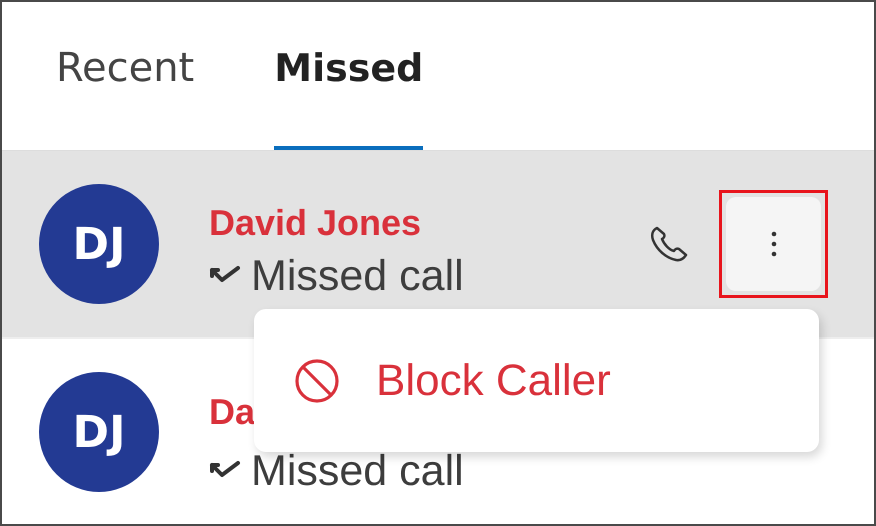 The image size is (876, 526). I want to click on caller-name: Da, so click(232, 411).